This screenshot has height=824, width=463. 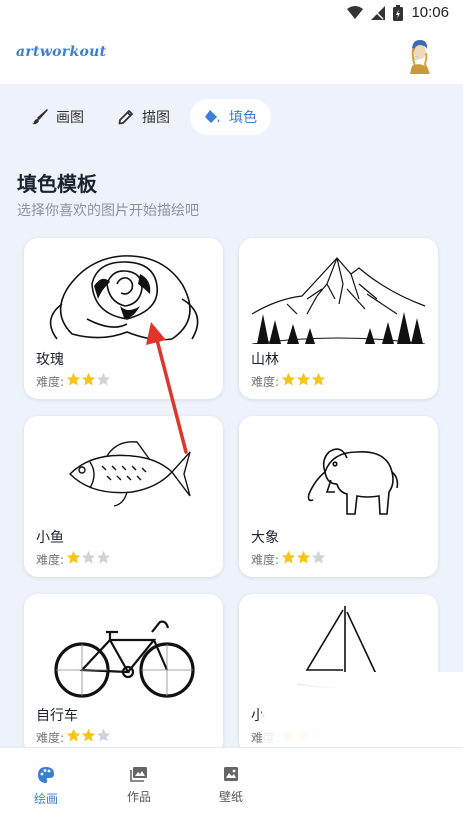 I want to click on template-card-bicycle: 自行车 难度:, so click(x=123, y=674).